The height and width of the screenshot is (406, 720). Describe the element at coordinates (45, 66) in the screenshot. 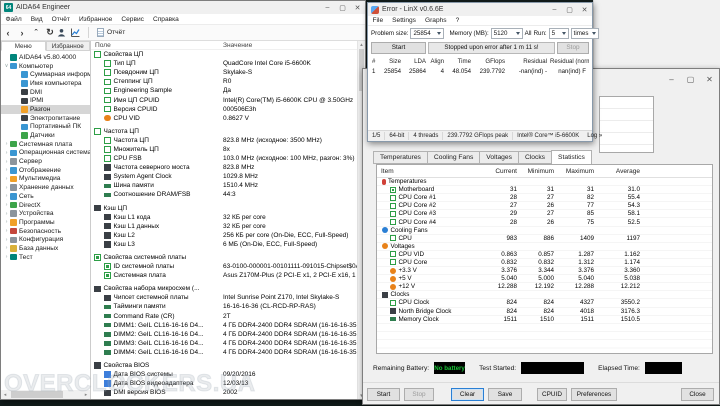

I see `tree-item: ∨ Компьютер` at that location.